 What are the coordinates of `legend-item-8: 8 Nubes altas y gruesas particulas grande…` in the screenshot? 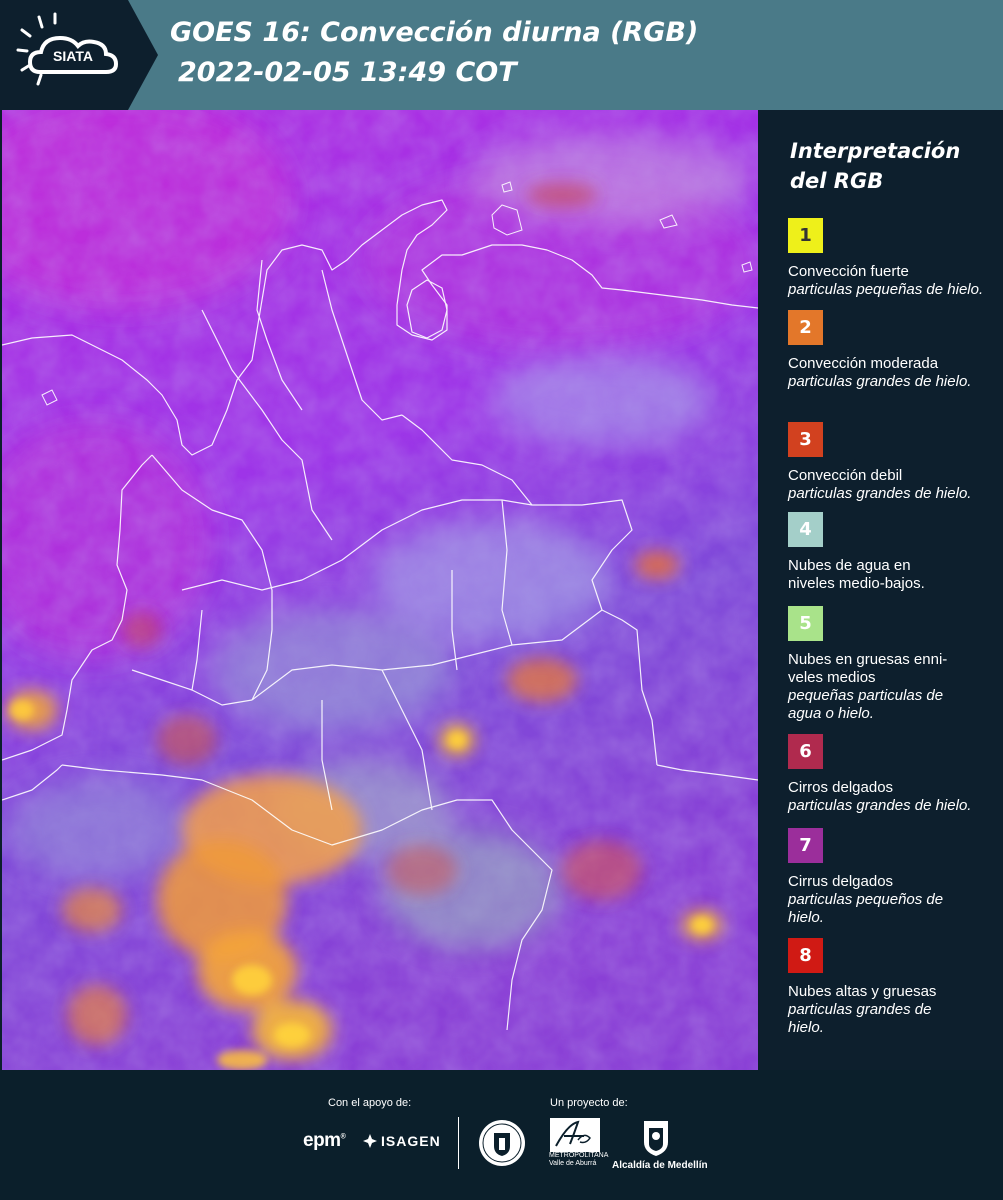 It's located at (893, 987).